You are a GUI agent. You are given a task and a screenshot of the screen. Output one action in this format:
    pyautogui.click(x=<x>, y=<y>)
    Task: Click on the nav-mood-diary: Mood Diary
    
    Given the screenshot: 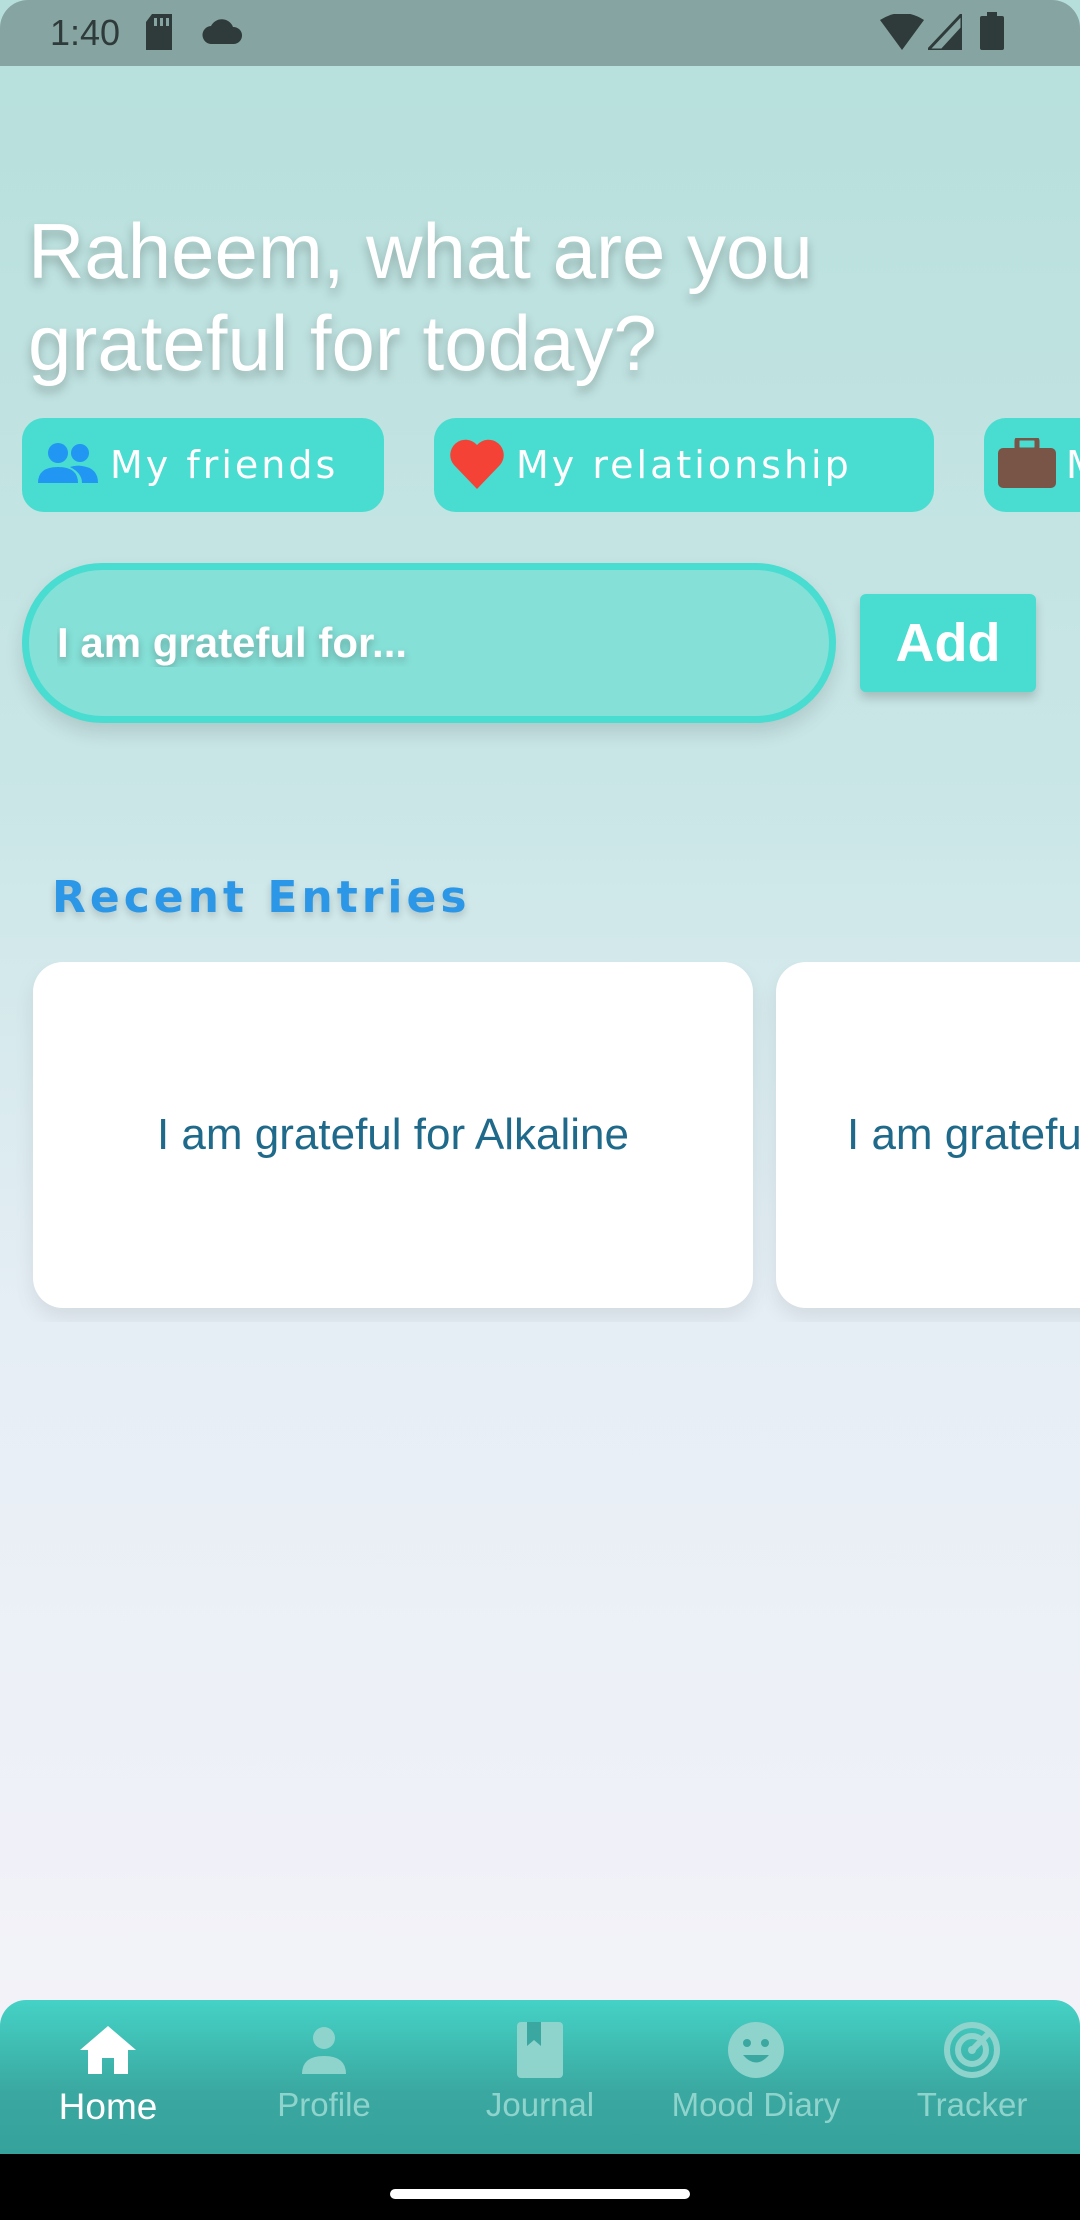 What is the action you would take?
    pyautogui.click(x=756, y=2077)
    